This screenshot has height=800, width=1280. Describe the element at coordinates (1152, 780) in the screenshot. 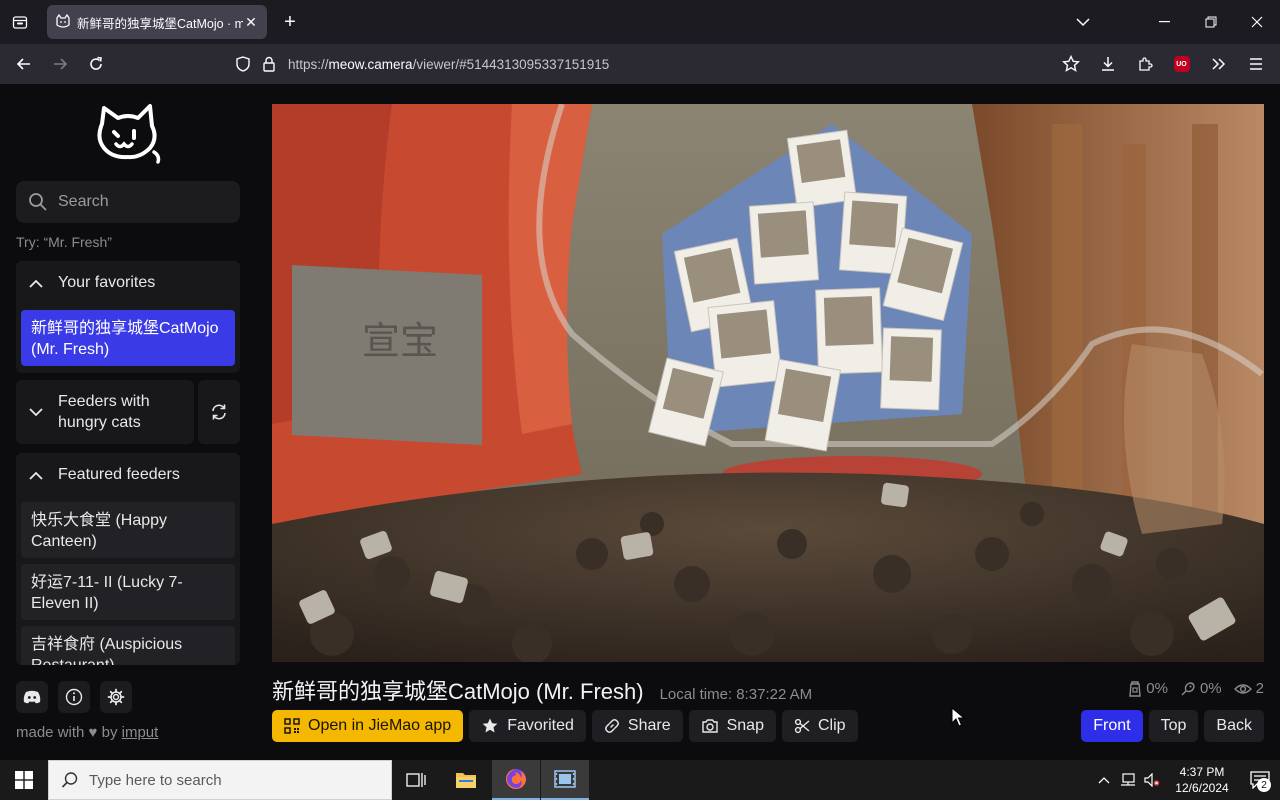

I see `volume-button` at that location.